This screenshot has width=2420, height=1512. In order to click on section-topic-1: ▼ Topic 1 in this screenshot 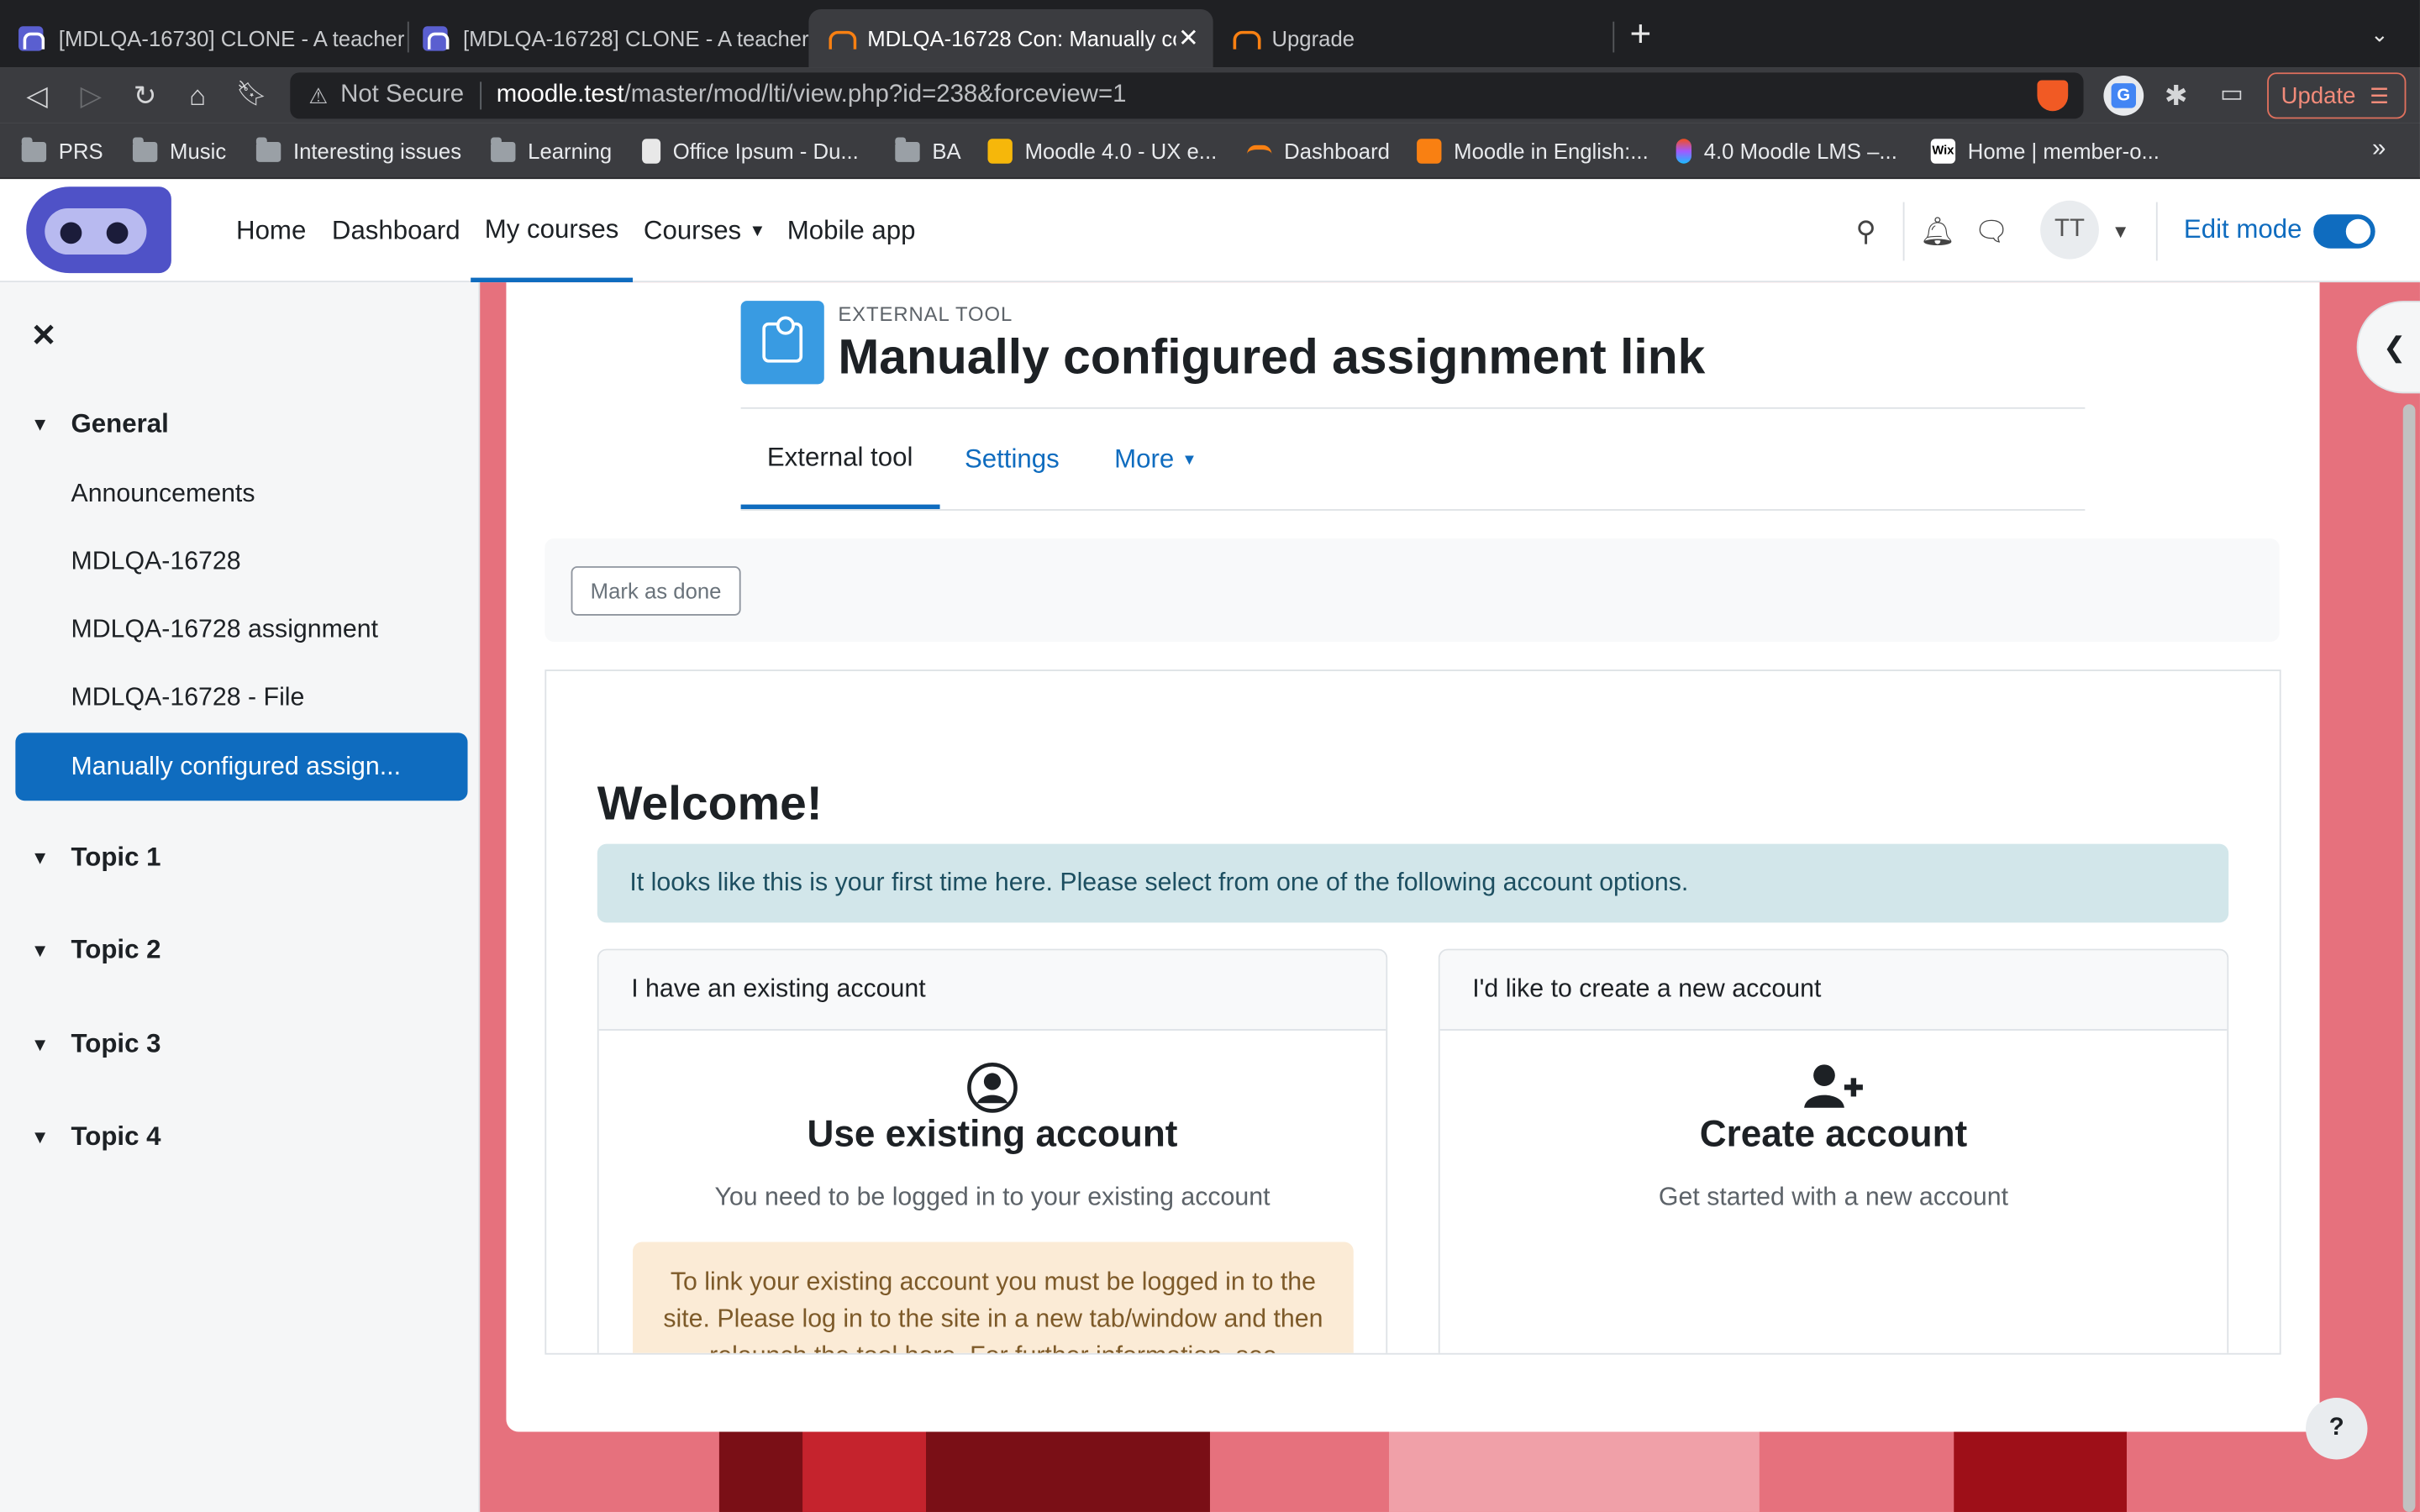, I will do `click(96, 858)`.